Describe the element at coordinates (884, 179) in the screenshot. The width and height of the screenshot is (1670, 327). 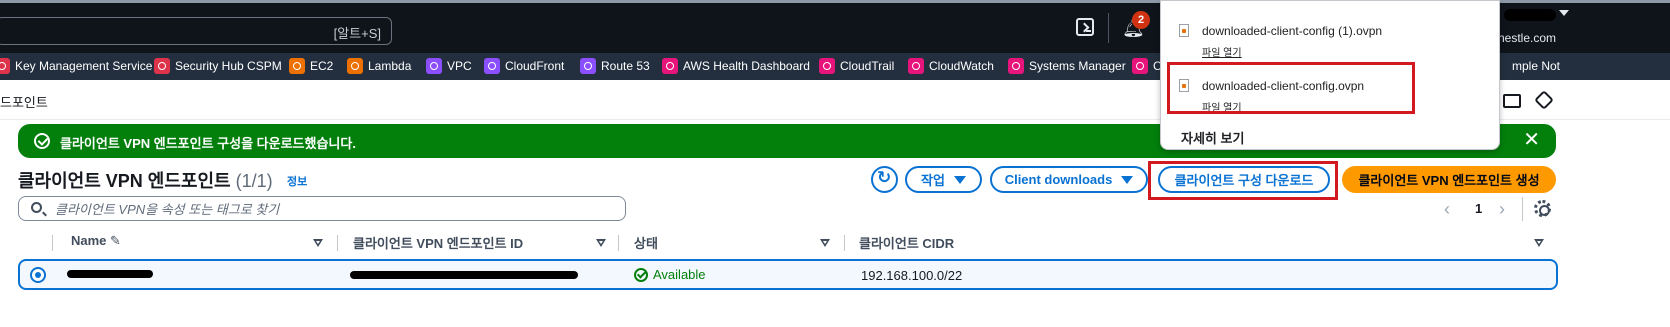
I see `refresh-button` at that location.